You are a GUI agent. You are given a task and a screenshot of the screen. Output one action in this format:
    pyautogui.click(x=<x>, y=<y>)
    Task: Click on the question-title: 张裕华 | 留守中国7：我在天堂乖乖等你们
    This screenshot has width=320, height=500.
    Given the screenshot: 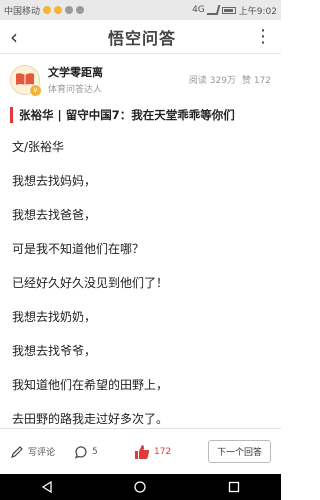 What is the action you would take?
    pyautogui.click(x=140, y=115)
    